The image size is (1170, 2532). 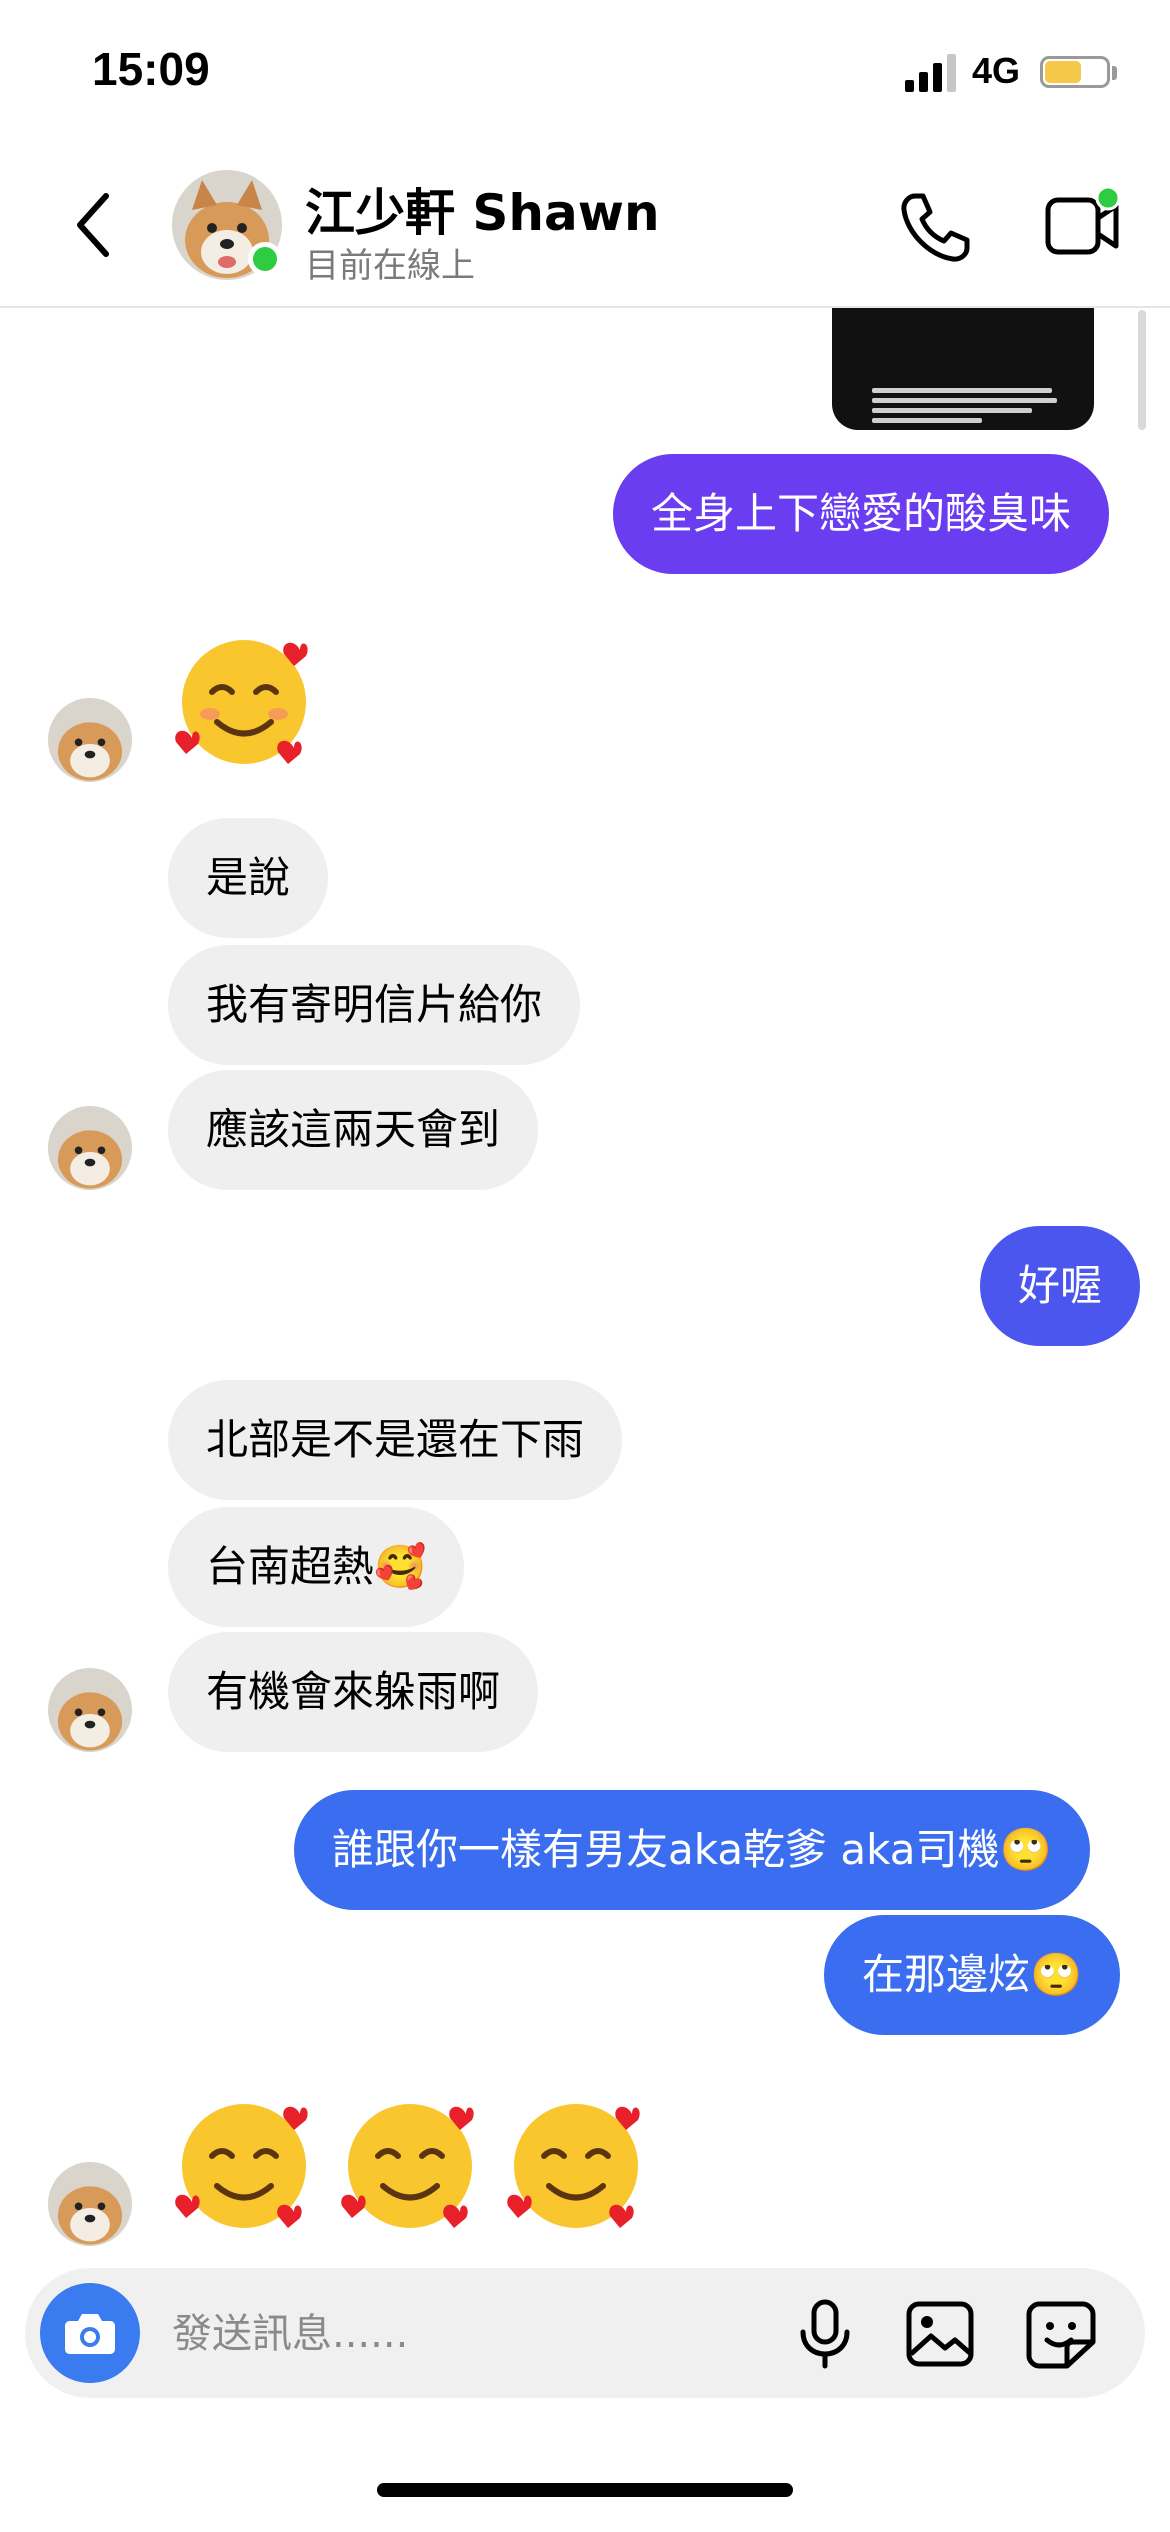 I want to click on phone-icon, so click(x=935, y=228).